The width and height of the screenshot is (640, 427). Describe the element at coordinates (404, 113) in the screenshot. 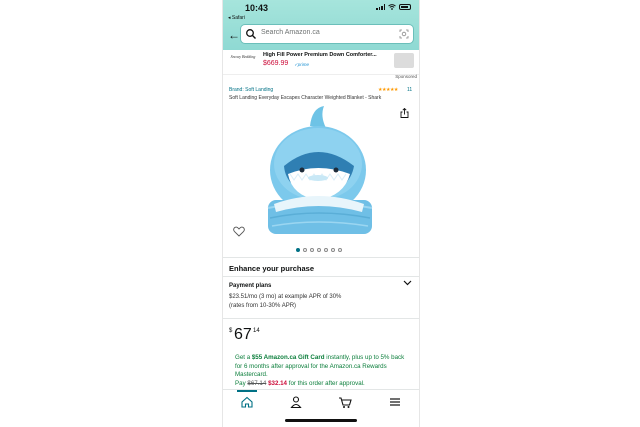

I see `share-icon` at that location.